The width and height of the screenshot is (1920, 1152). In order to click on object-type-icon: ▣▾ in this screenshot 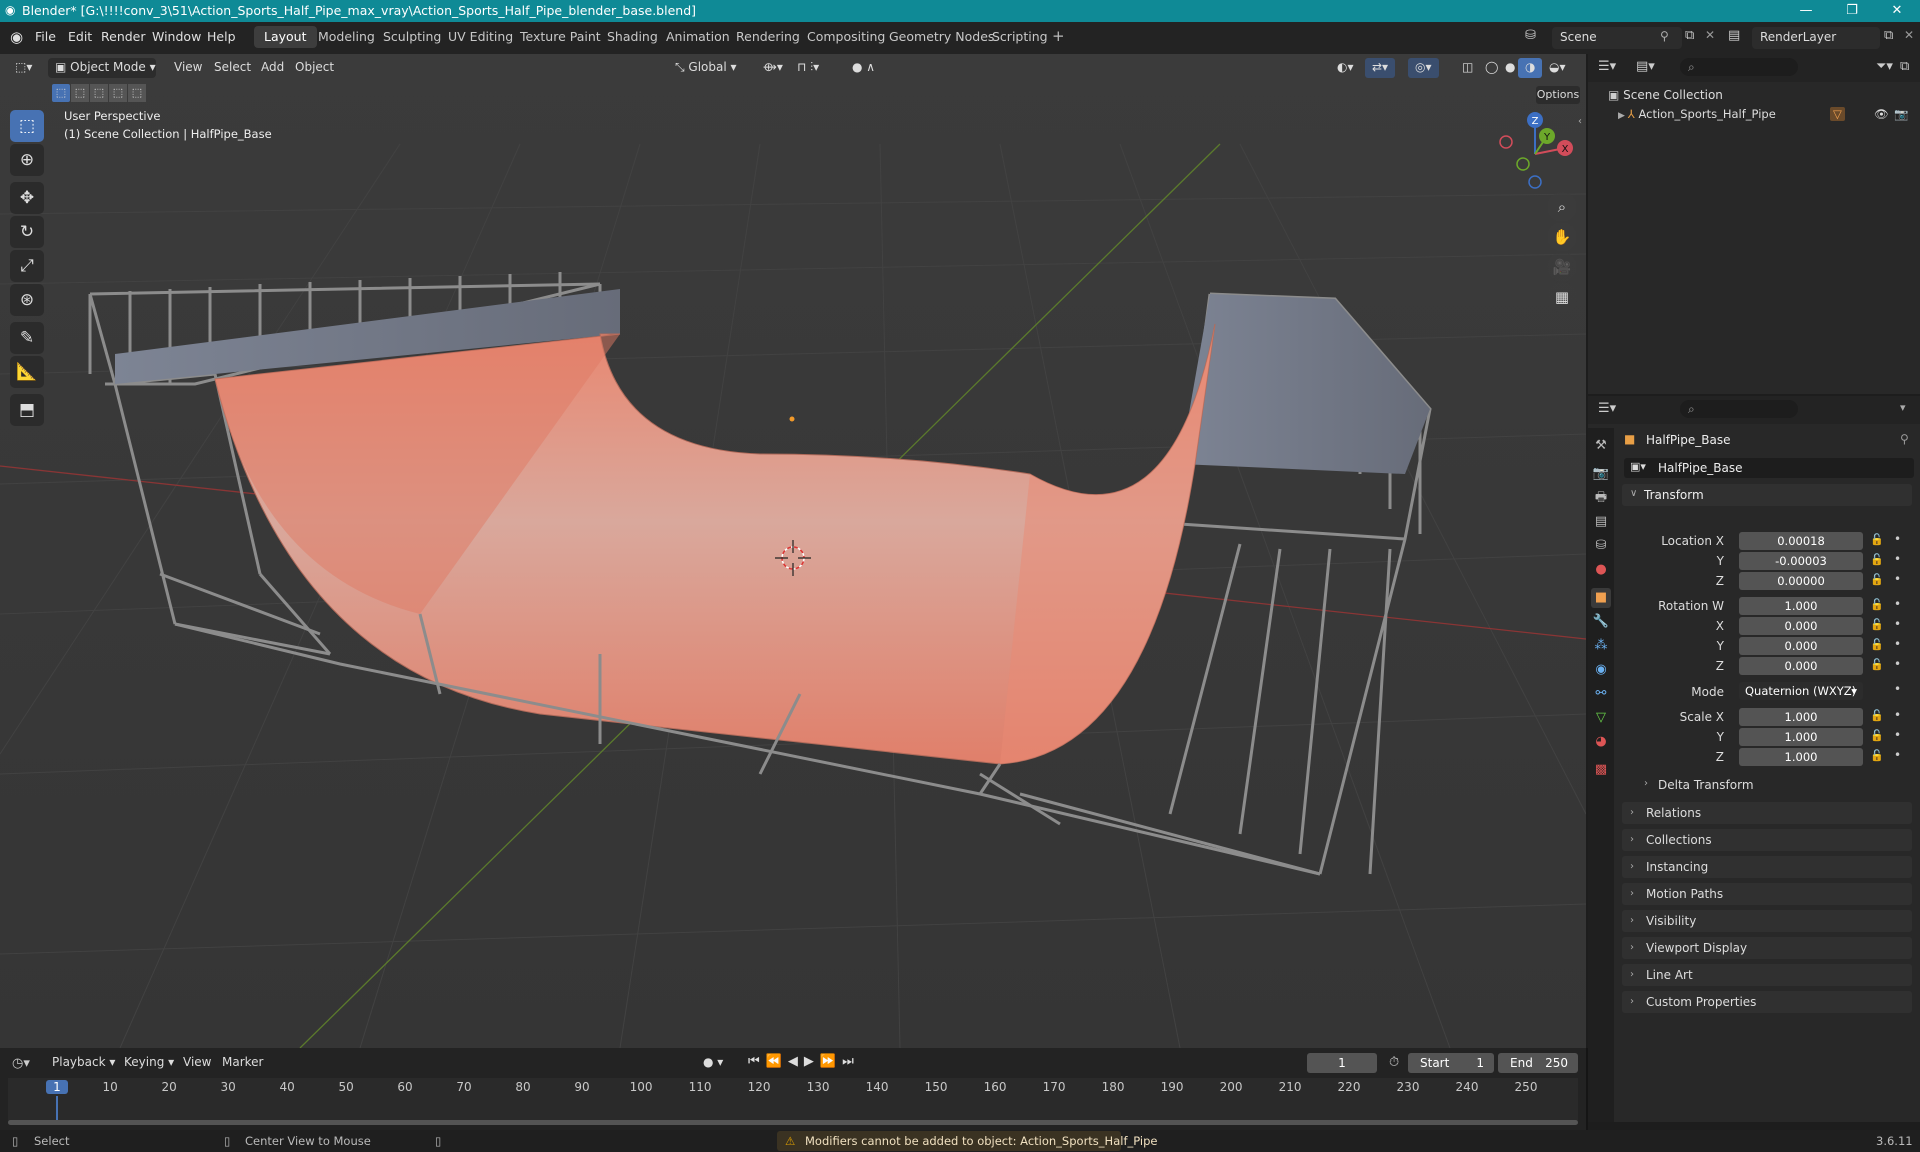, I will do `click(1638, 466)`.